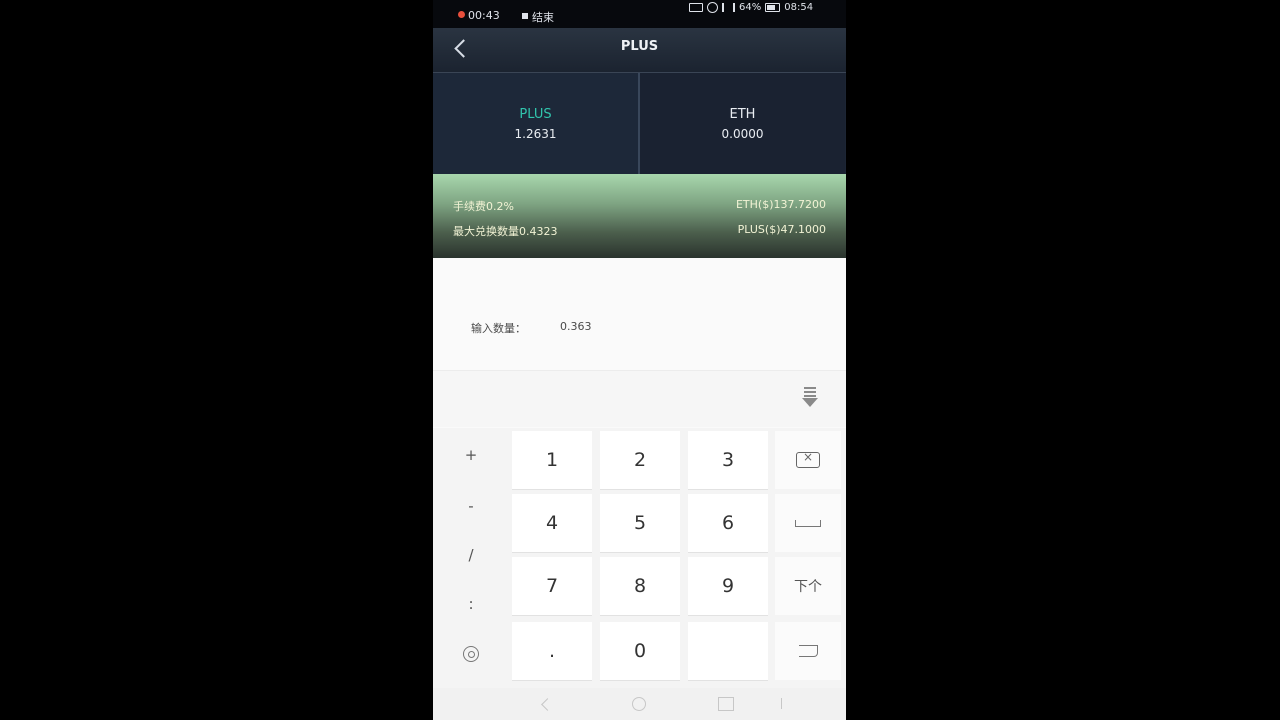 Image resolution: width=1280 pixels, height=720 pixels. I want to click on quantity-input-row: 输入数量： 0.363, so click(639, 314).